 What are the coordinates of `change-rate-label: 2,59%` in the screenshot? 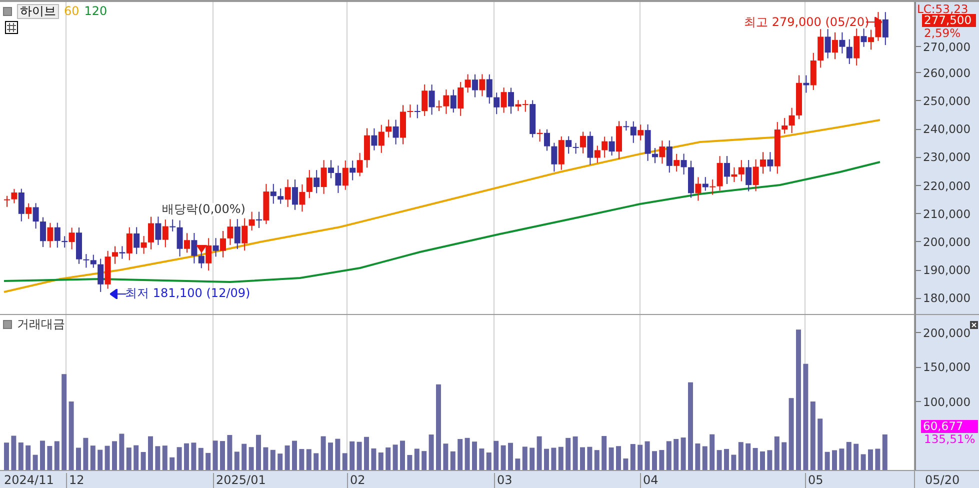 It's located at (942, 33).